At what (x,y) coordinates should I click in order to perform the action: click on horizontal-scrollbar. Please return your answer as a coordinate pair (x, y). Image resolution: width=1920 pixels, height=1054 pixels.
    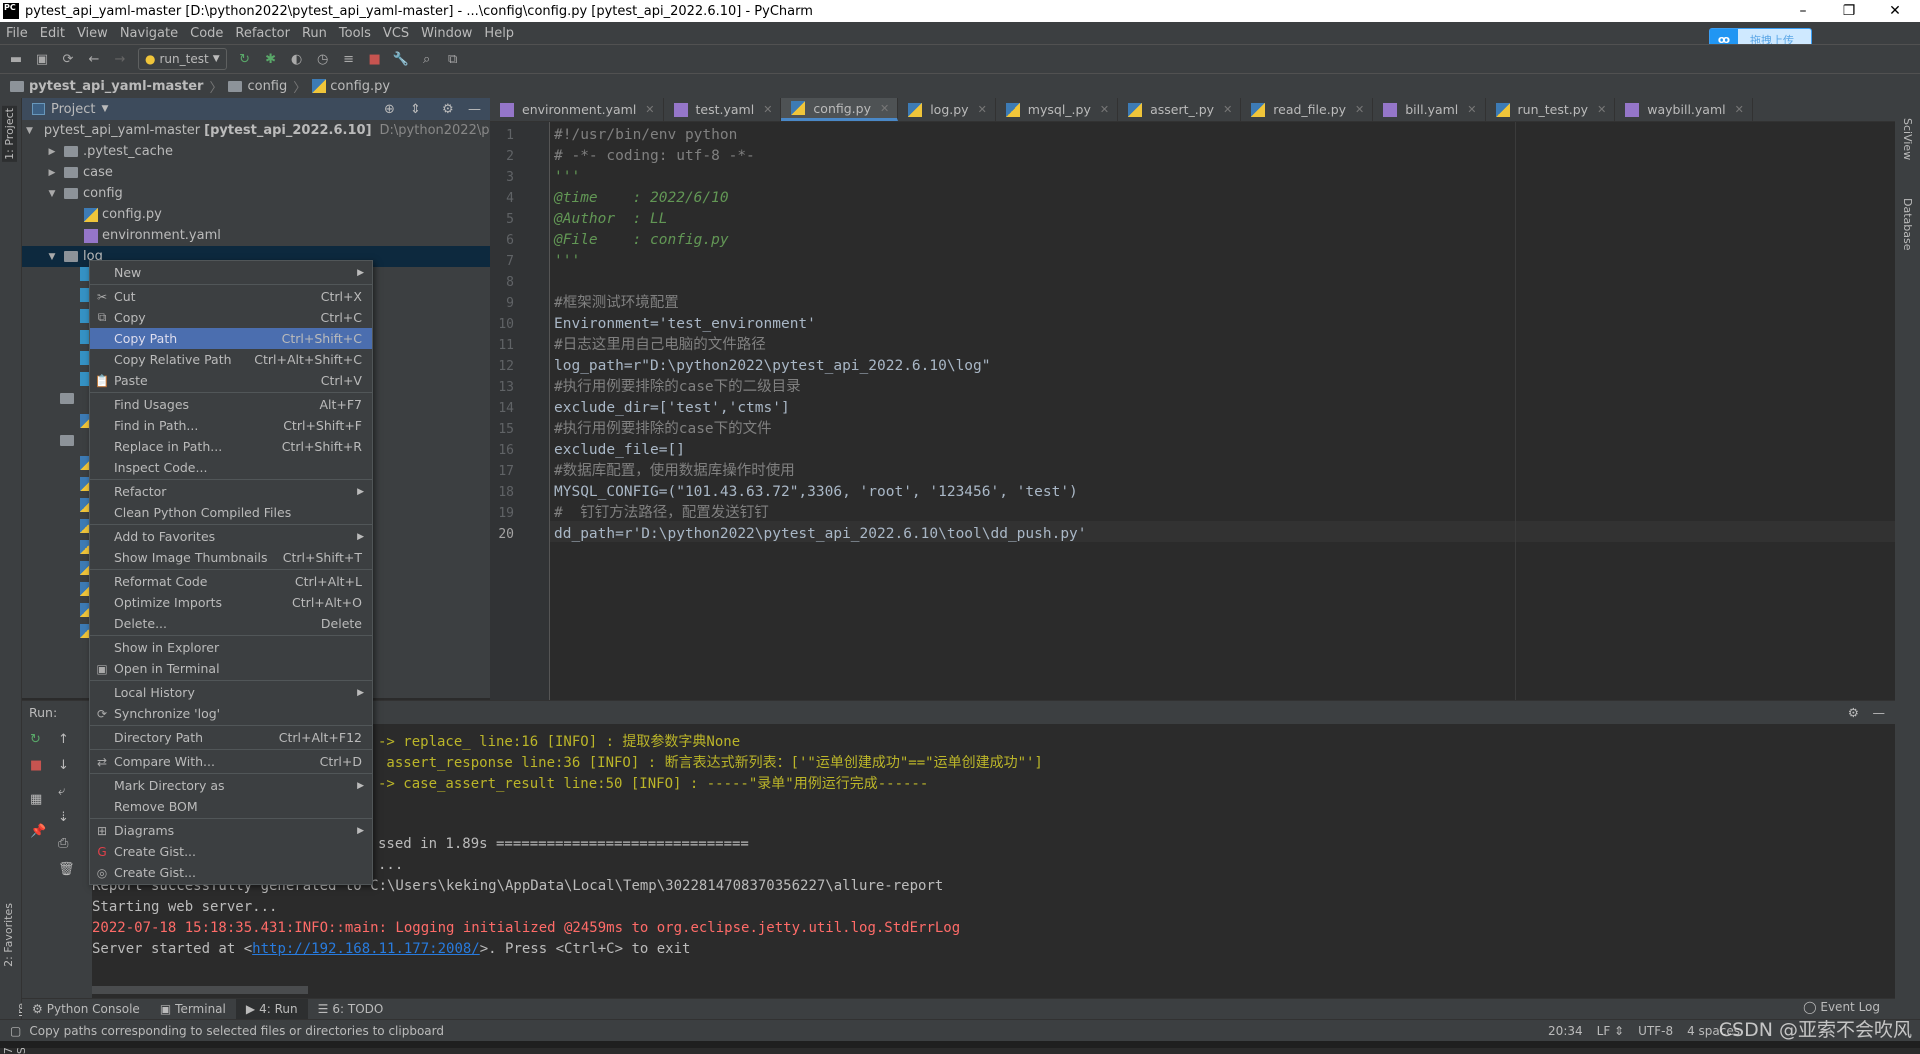
    Looking at the image, I should click on (200, 990).